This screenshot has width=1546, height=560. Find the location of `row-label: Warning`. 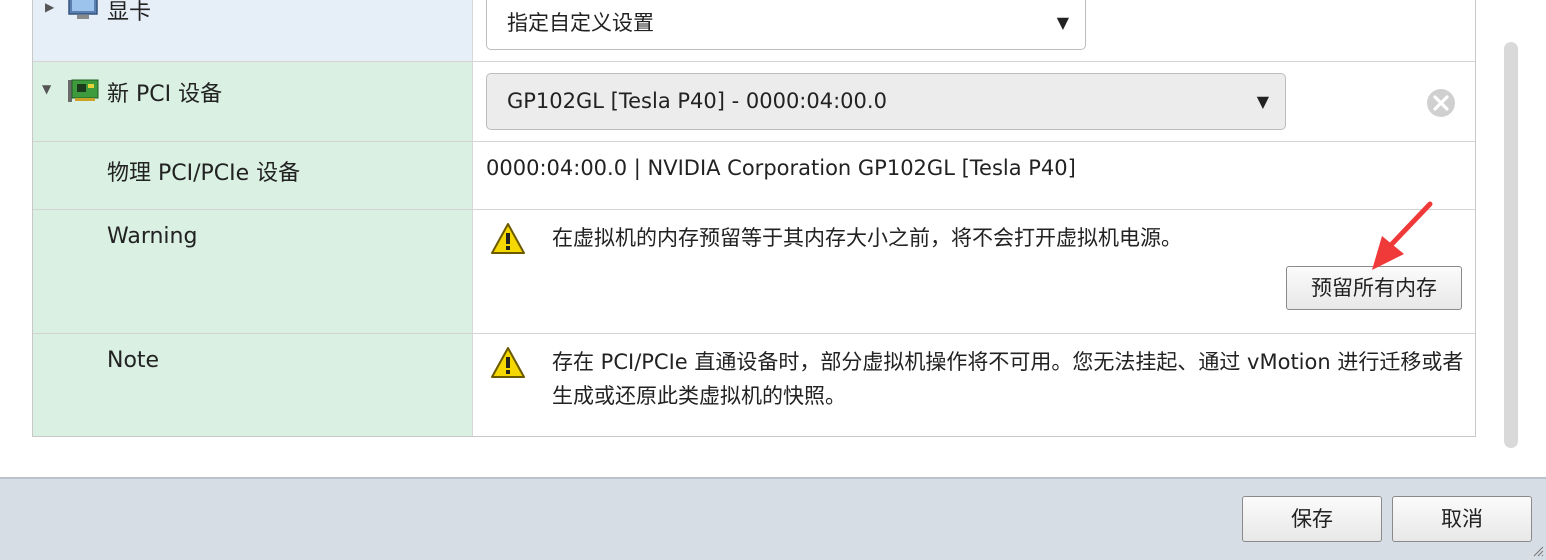

row-label: Warning is located at coordinates (152, 236).